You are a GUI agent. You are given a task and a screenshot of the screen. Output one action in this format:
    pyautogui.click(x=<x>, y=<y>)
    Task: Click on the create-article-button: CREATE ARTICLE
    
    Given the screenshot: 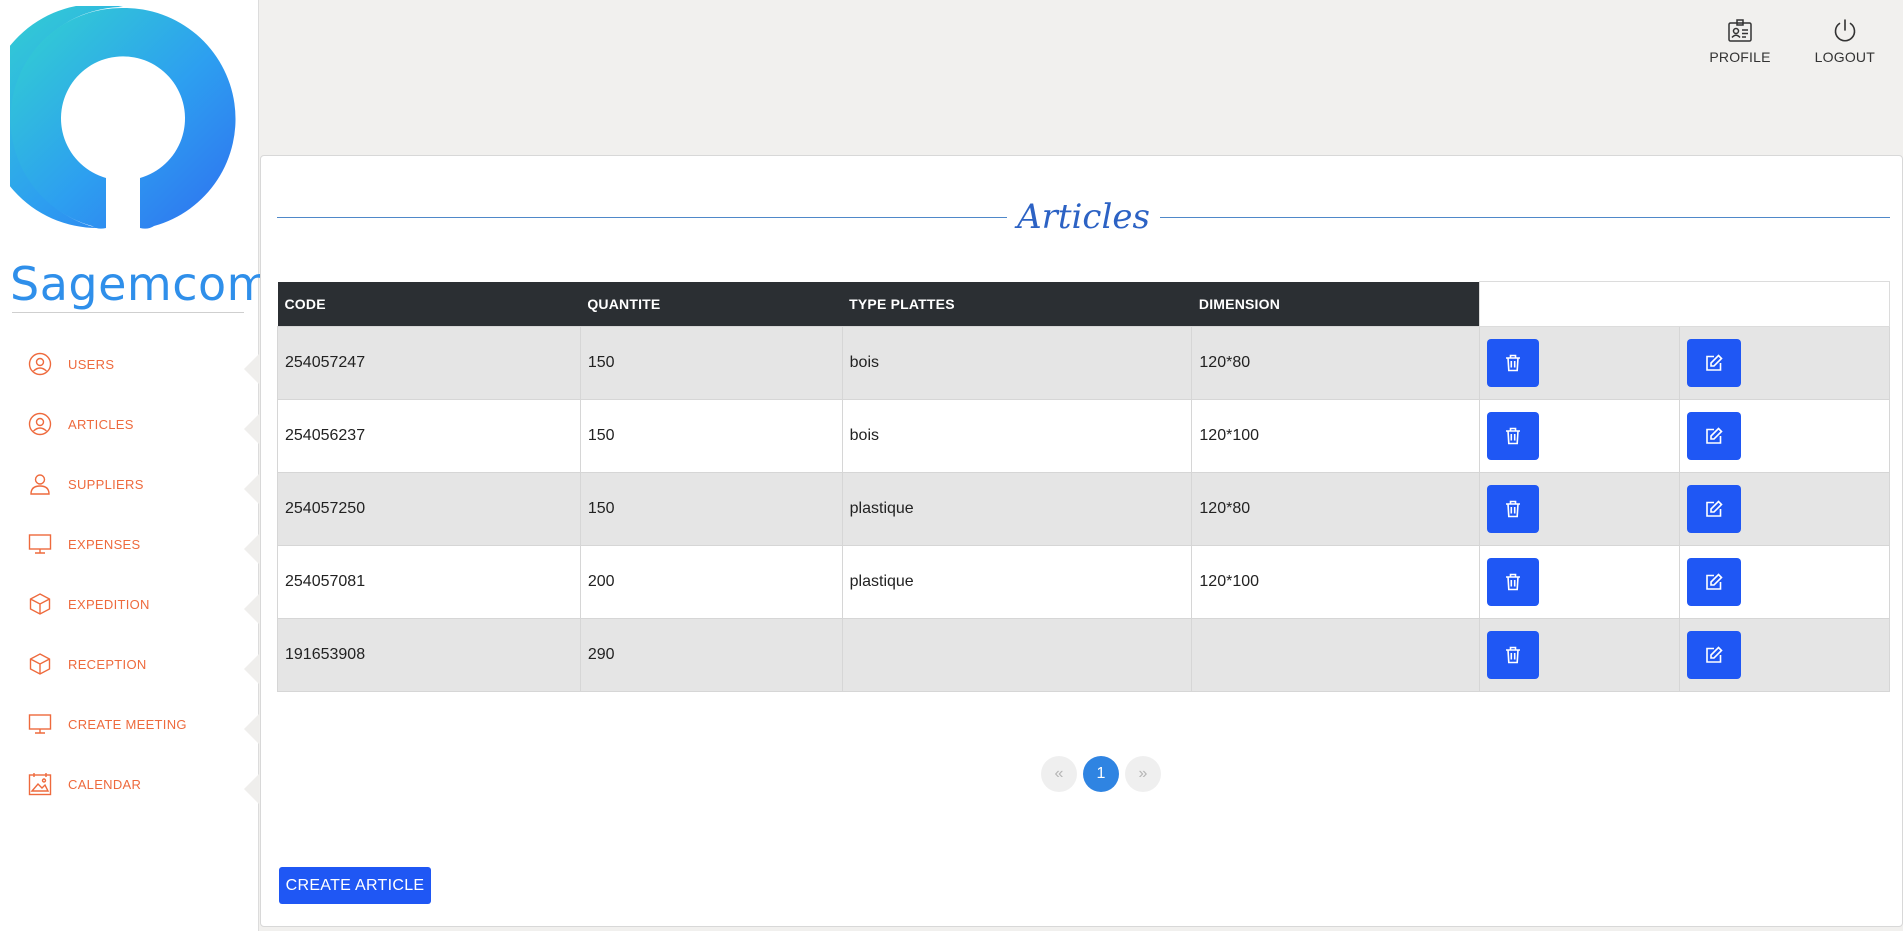 What is the action you would take?
    pyautogui.click(x=355, y=885)
    